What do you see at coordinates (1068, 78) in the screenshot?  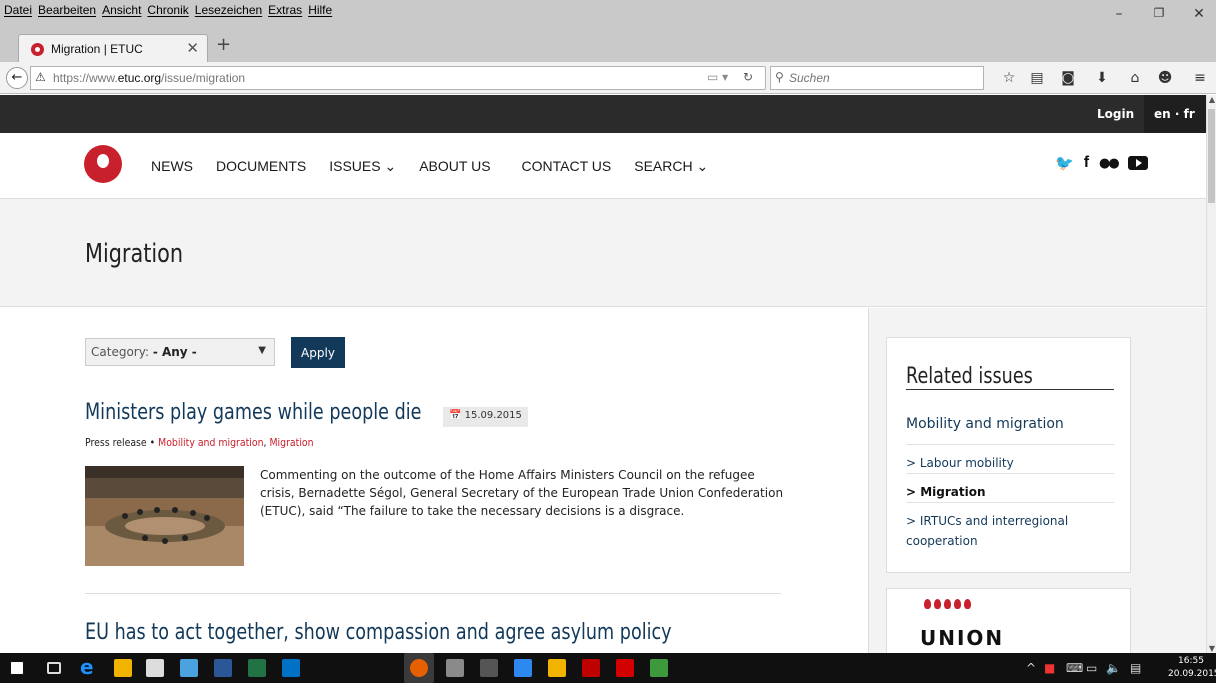 I see `pocket-icon: ◙` at bounding box center [1068, 78].